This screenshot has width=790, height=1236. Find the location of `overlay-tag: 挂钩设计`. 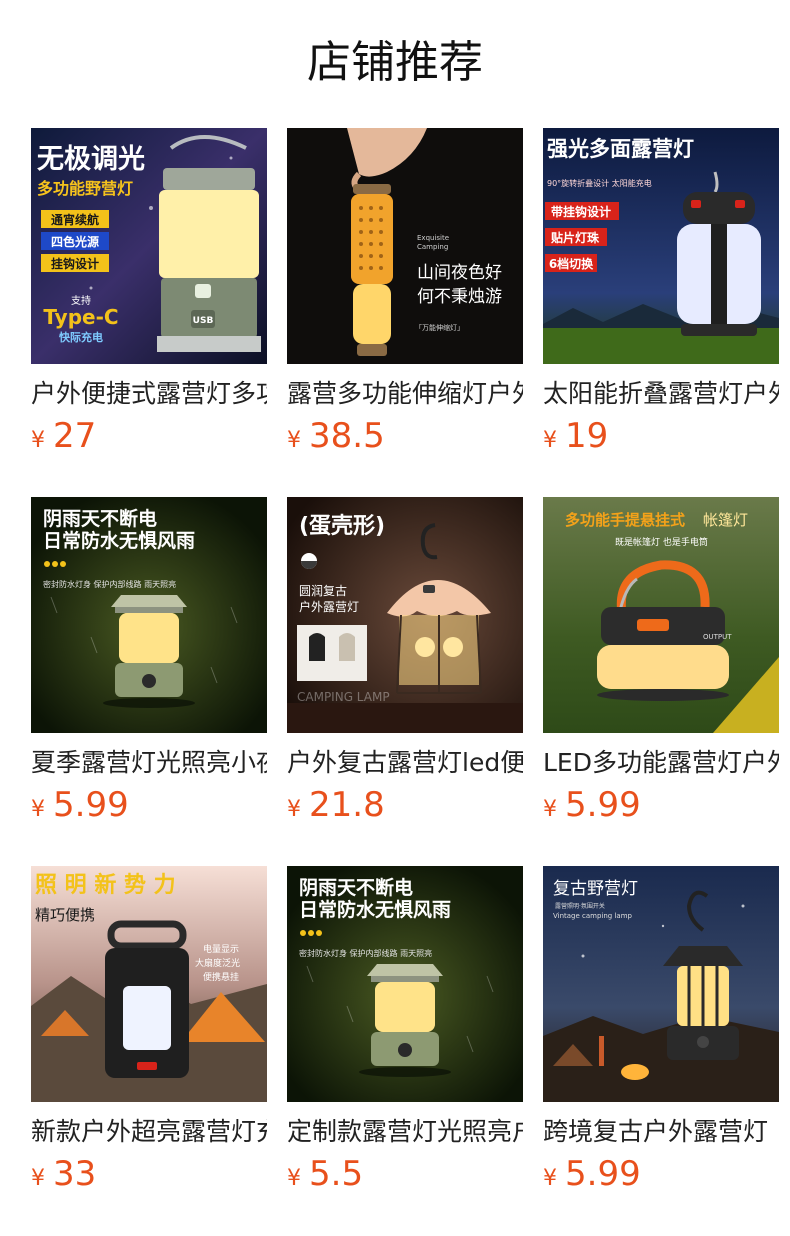

overlay-tag: 挂钩设计 is located at coordinates (75, 263).